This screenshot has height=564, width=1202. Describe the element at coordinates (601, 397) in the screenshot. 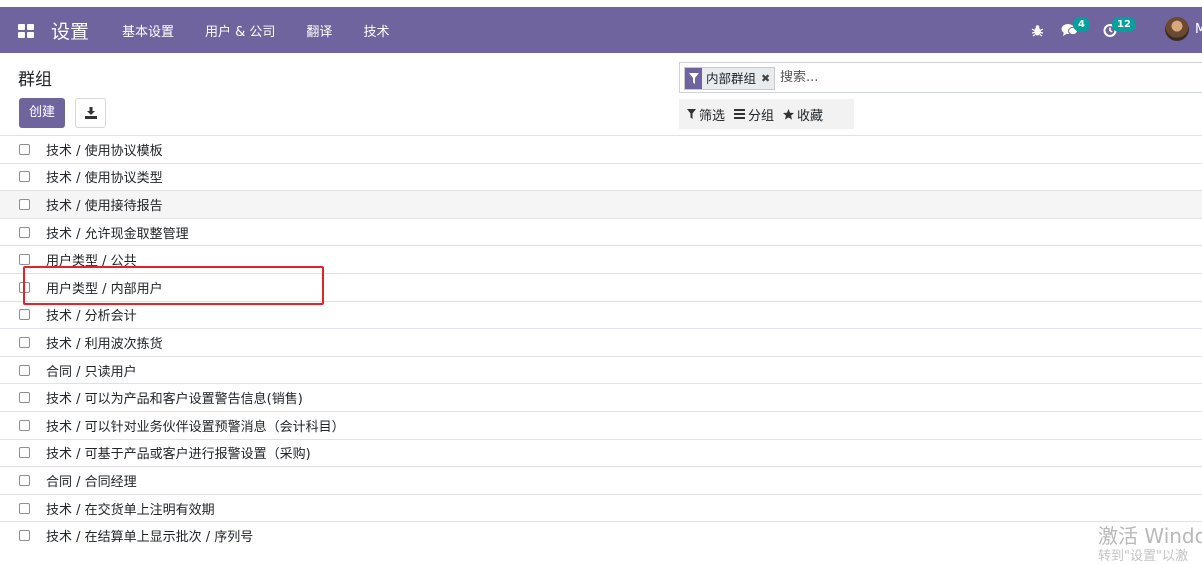

I see `list-row: 技术 / 可以为产品和客户设置警告信息(销售)` at that location.